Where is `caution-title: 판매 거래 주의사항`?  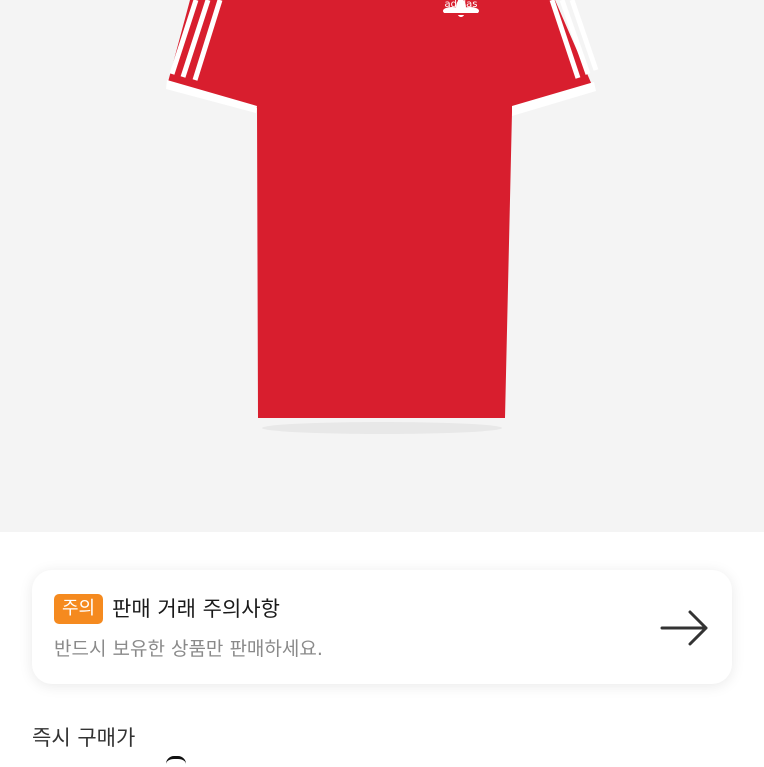 caution-title: 판매 거래 주의사항 is located at coordinates (196, 609).